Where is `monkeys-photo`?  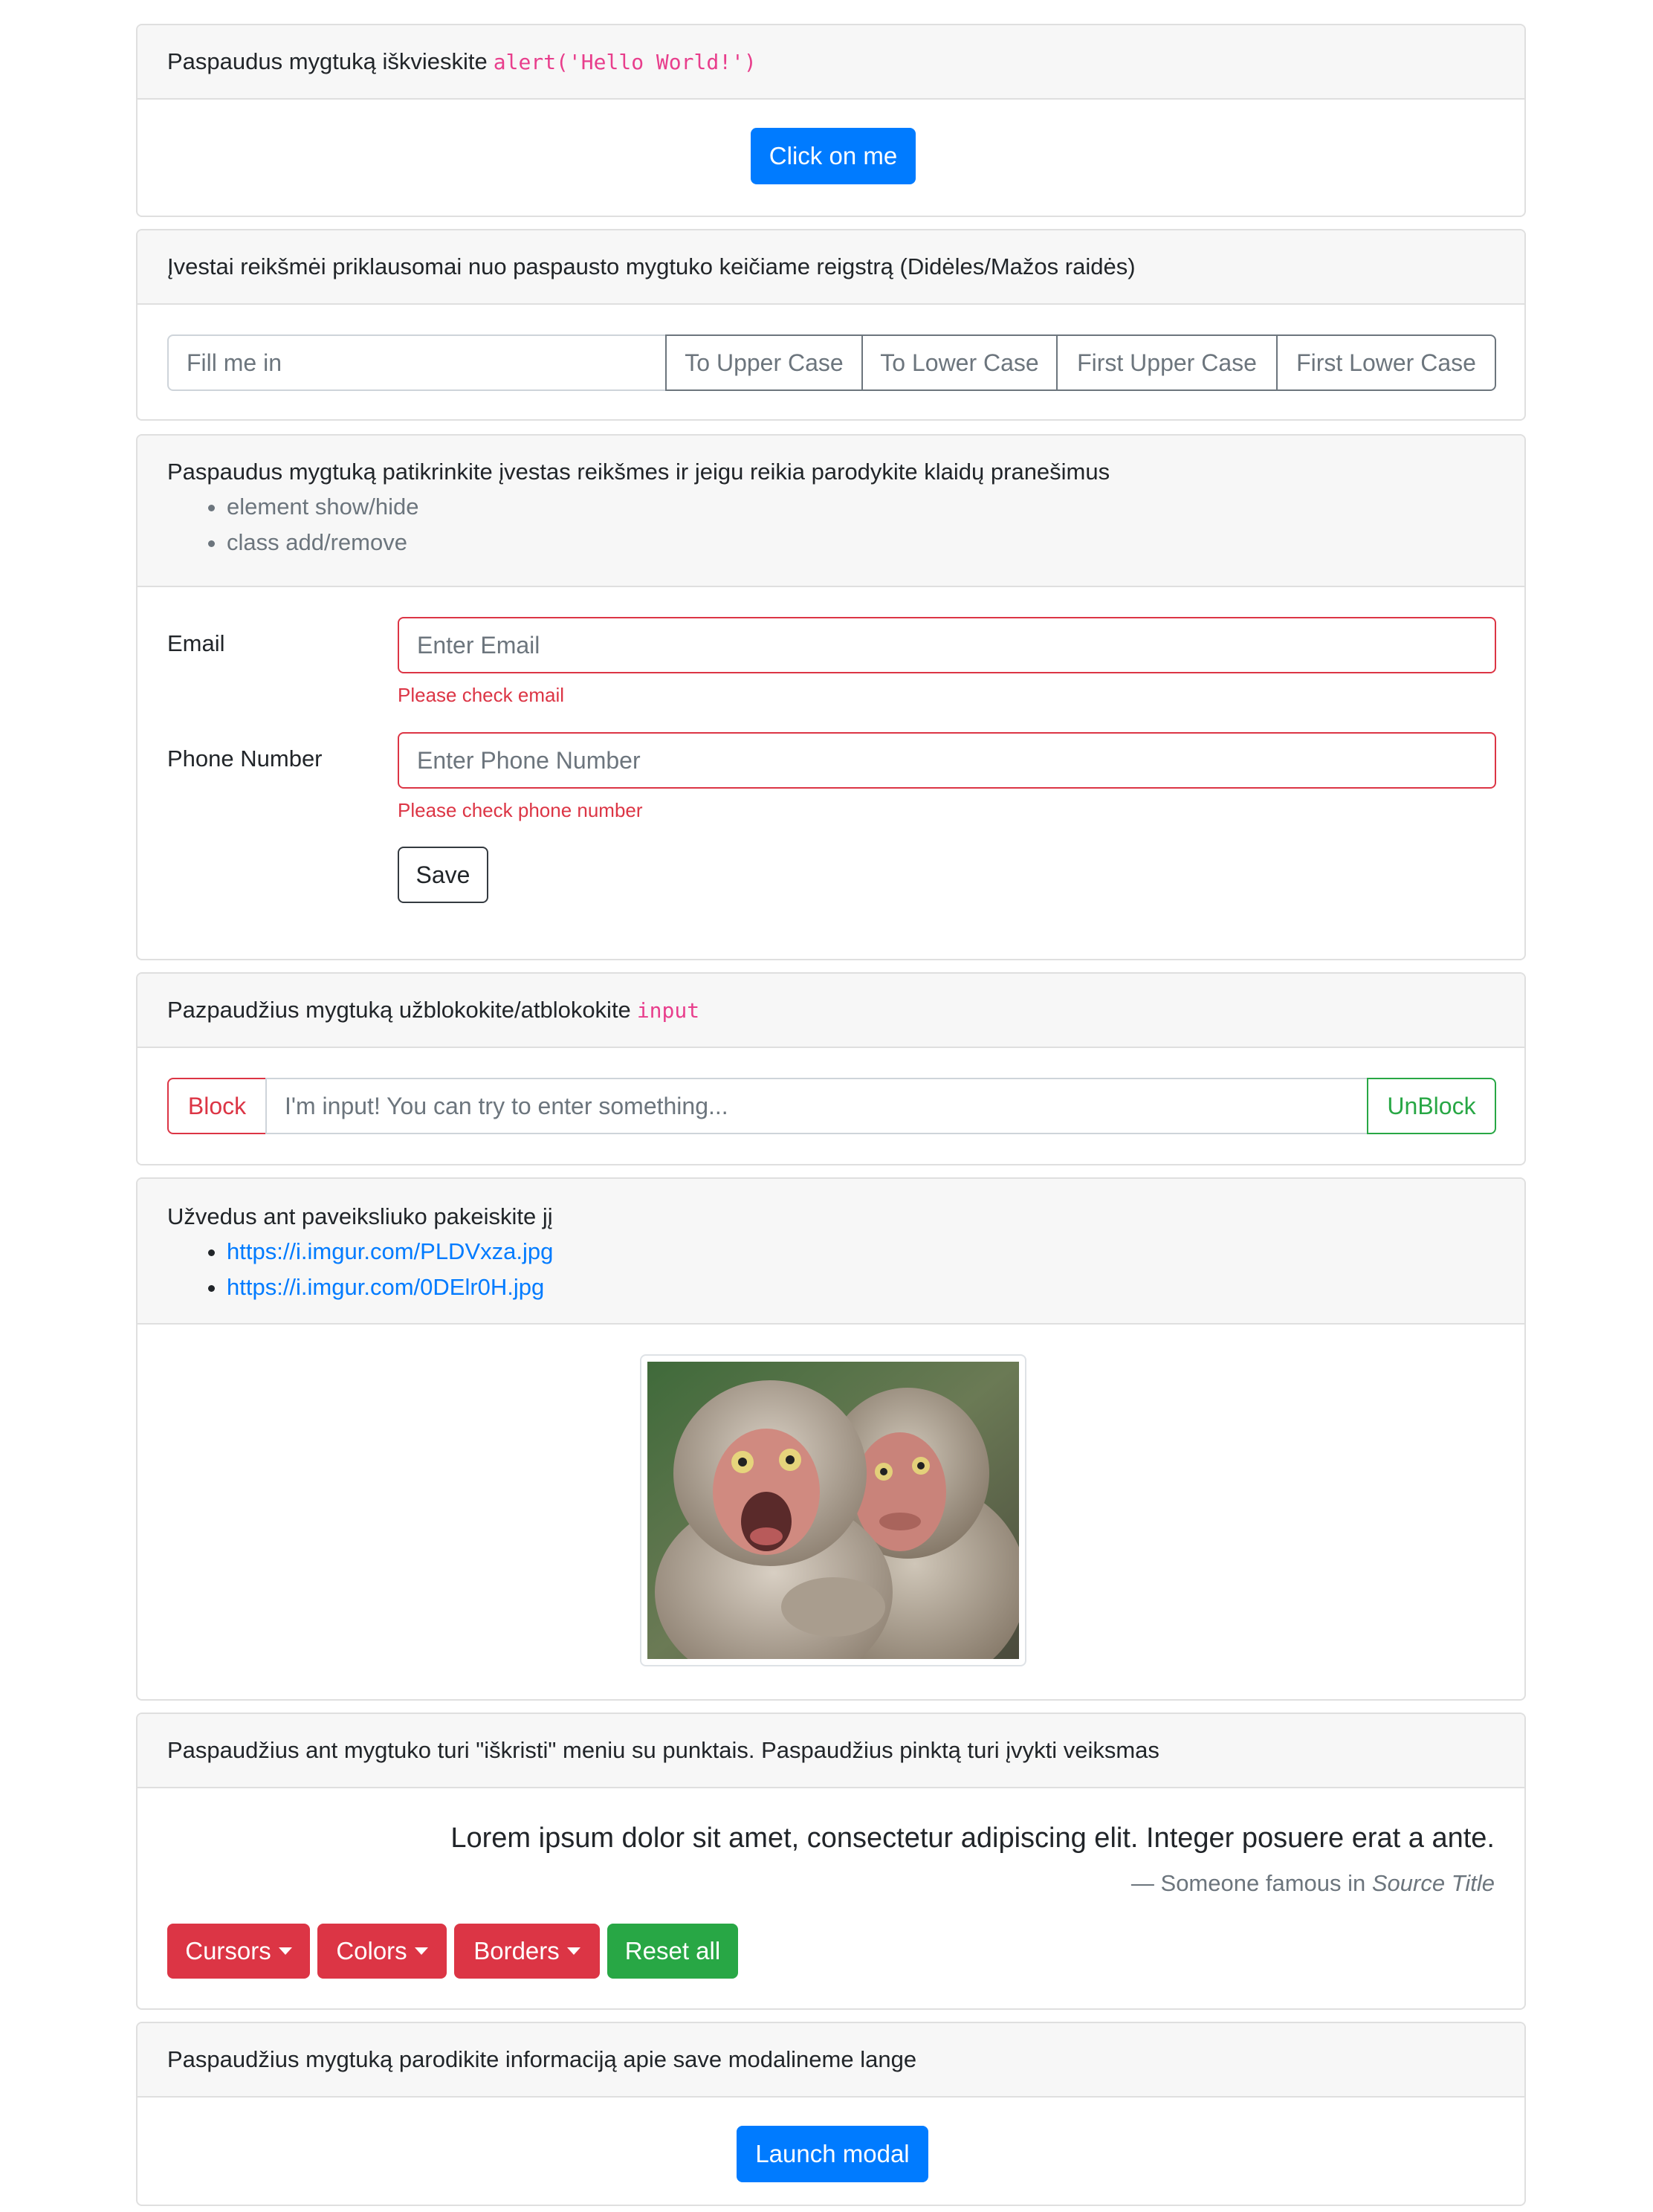 monkeys-photo is located at coordinates (837, 1525).